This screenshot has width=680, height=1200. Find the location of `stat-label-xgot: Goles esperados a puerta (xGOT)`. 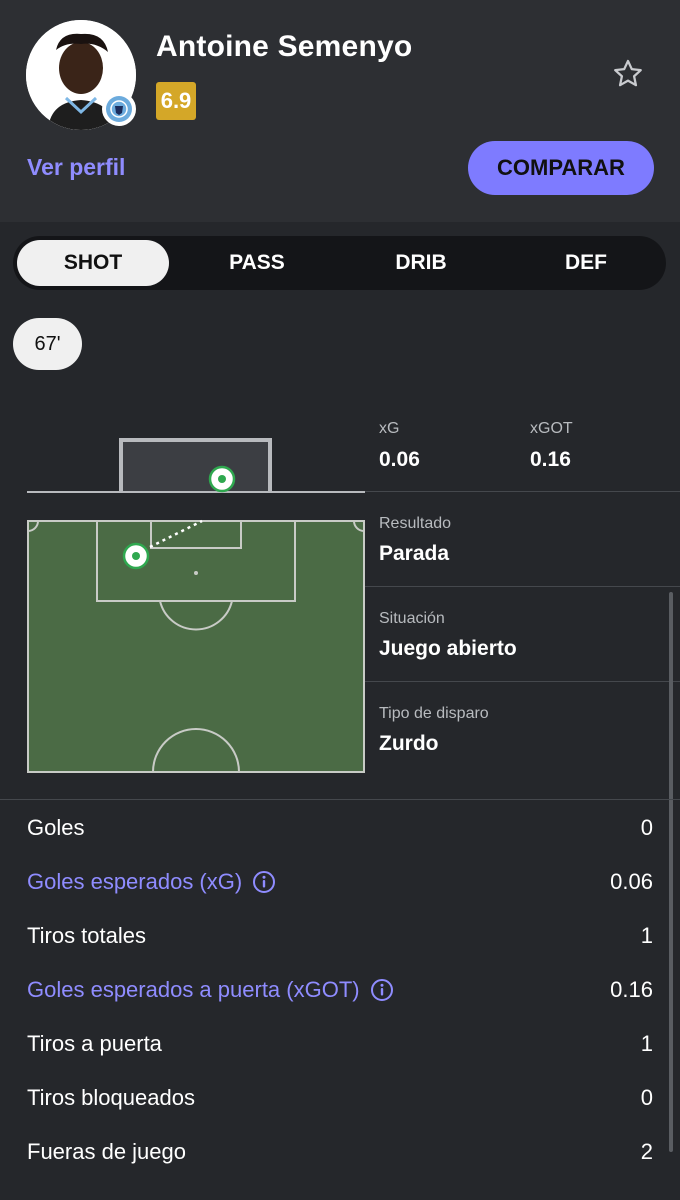

stat-label-xgot: Goles esperados a puerta (xGOT) is located at coordinates (210, 990).